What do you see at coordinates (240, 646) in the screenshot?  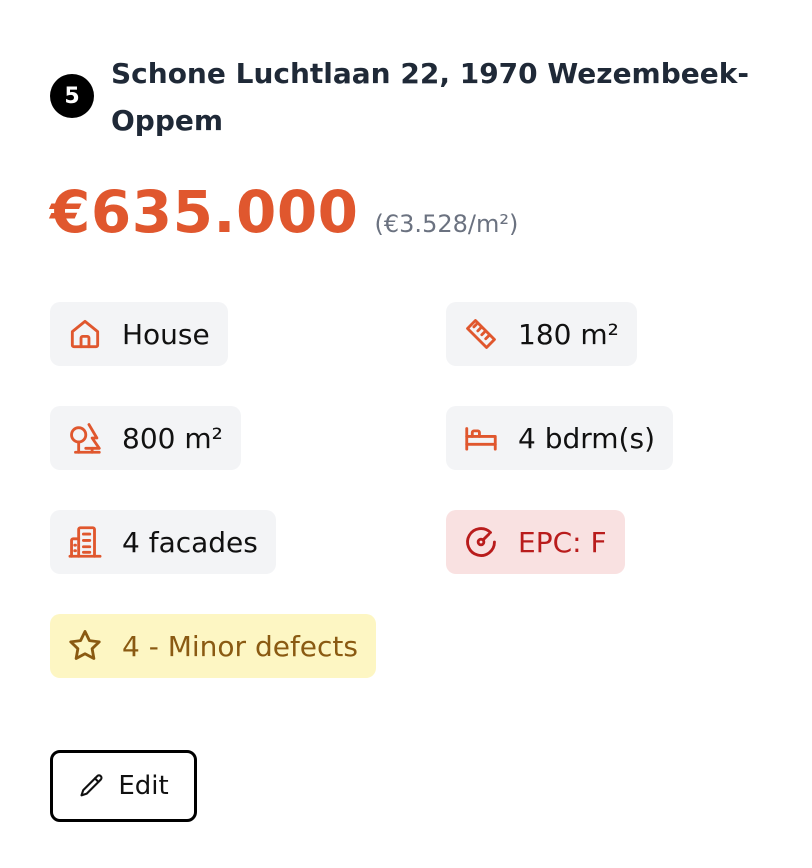 I see `feature-condition-label: 4 - Minor defects` at bounding box center [240, 646].